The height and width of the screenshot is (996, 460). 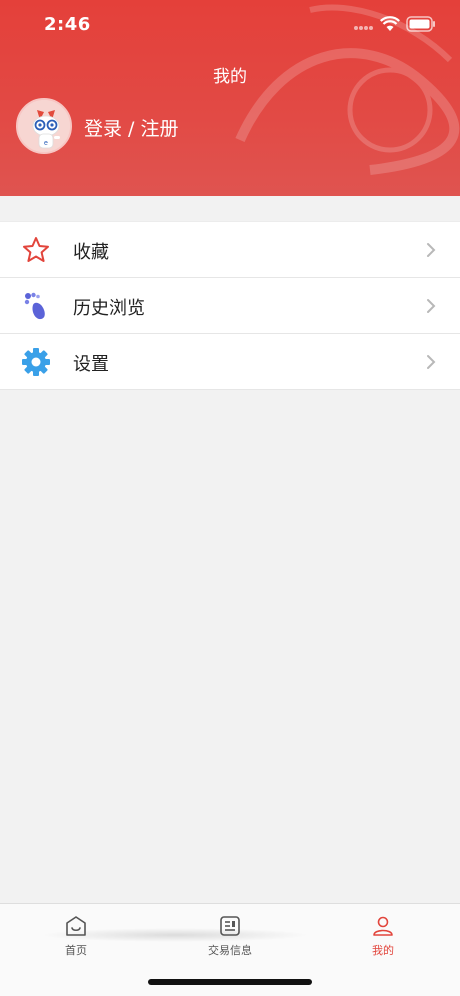 I want to click on tab-label: 我的, so click(x=383, y=950).